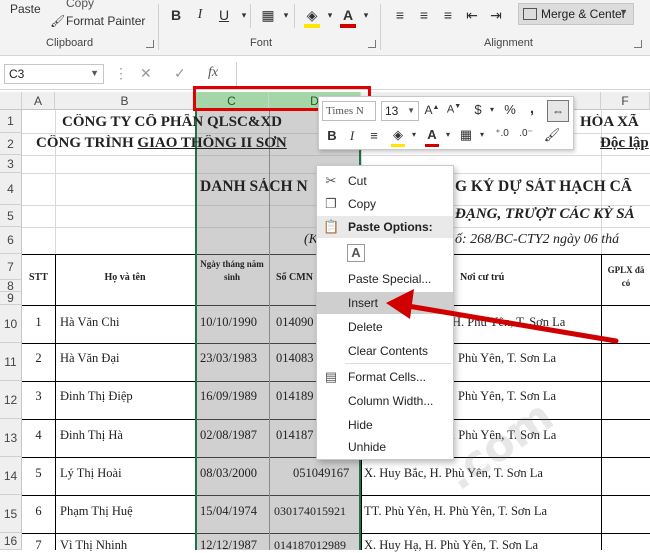 The width and height of the screenshot is (650, 553). What do you see at coordinates (392, 111) in the screenshot?
I see `mini-font-size-value: 13` at bounding box center [392, 111].